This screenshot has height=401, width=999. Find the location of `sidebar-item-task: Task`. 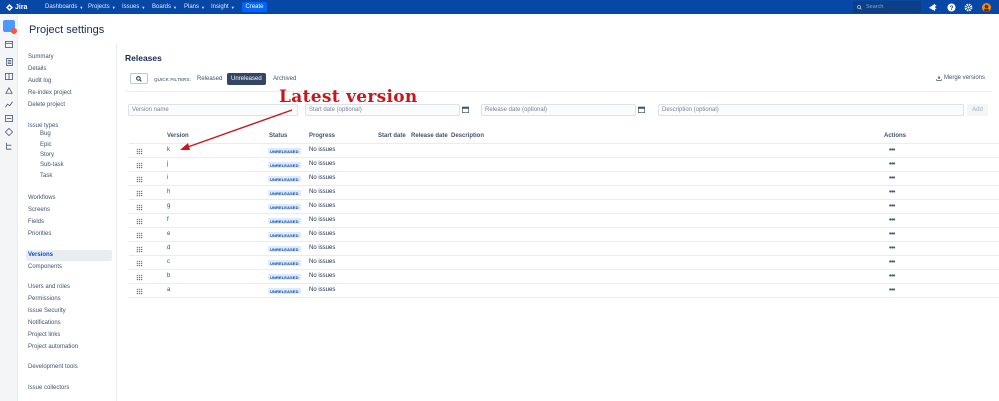

sidebar-item-task: Task is located at coordinates (46, 176).